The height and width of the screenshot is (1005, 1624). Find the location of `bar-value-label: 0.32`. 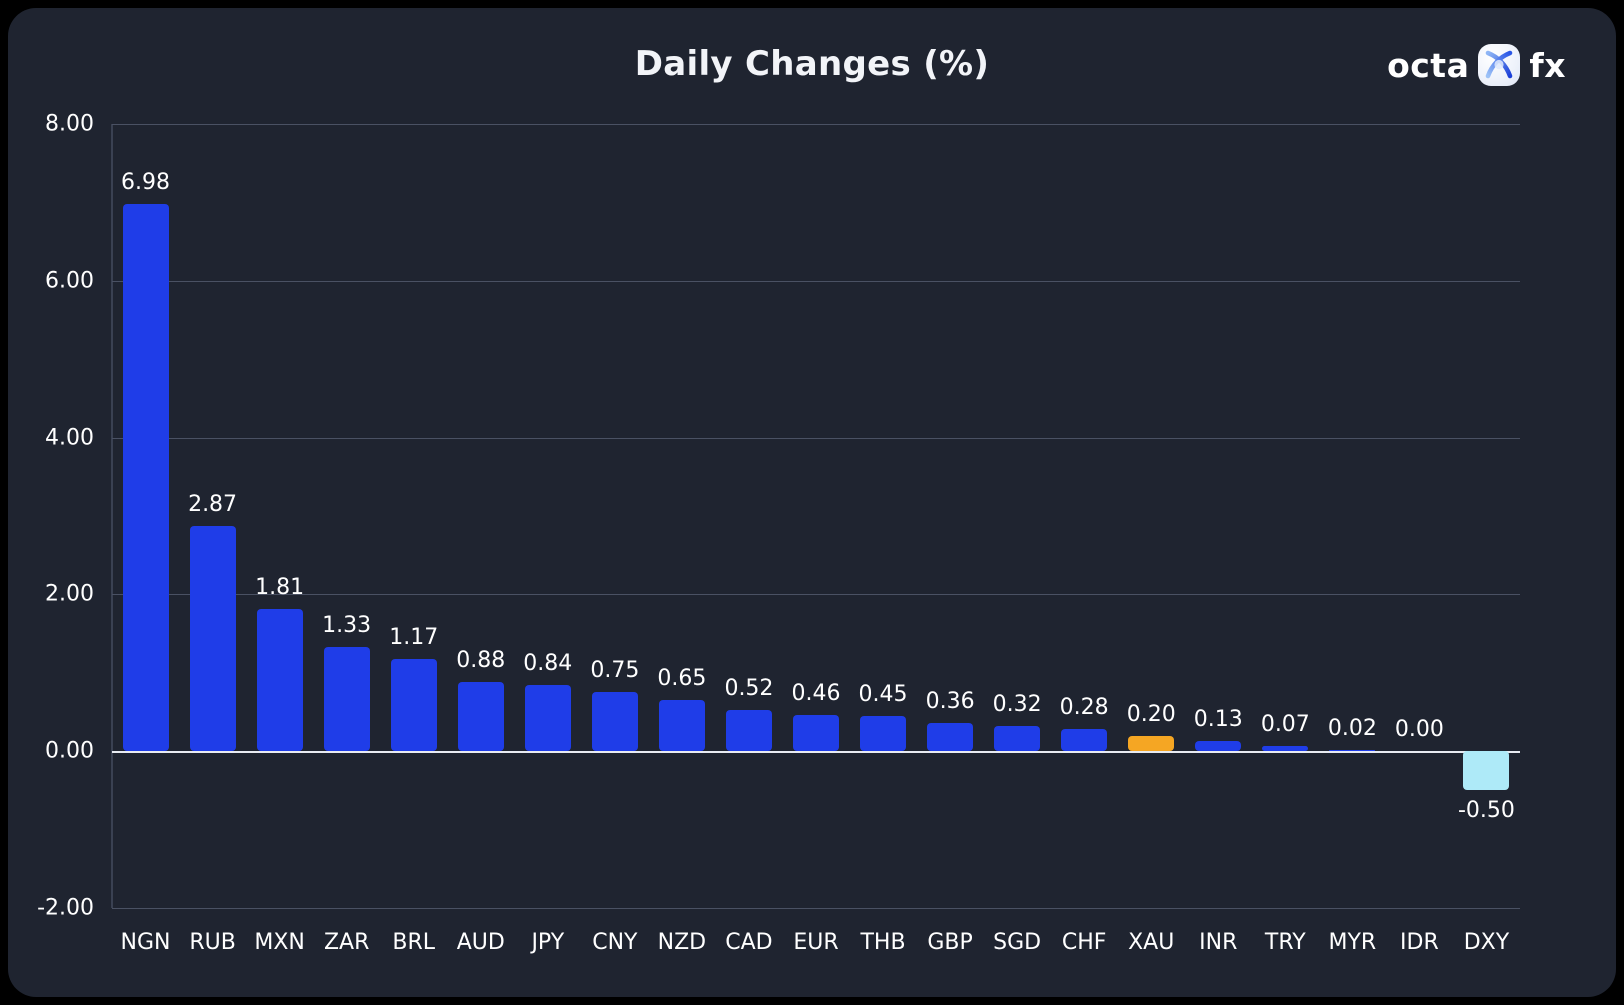

bar-value-label: 0.32 is located at coordinates (1017, 705).